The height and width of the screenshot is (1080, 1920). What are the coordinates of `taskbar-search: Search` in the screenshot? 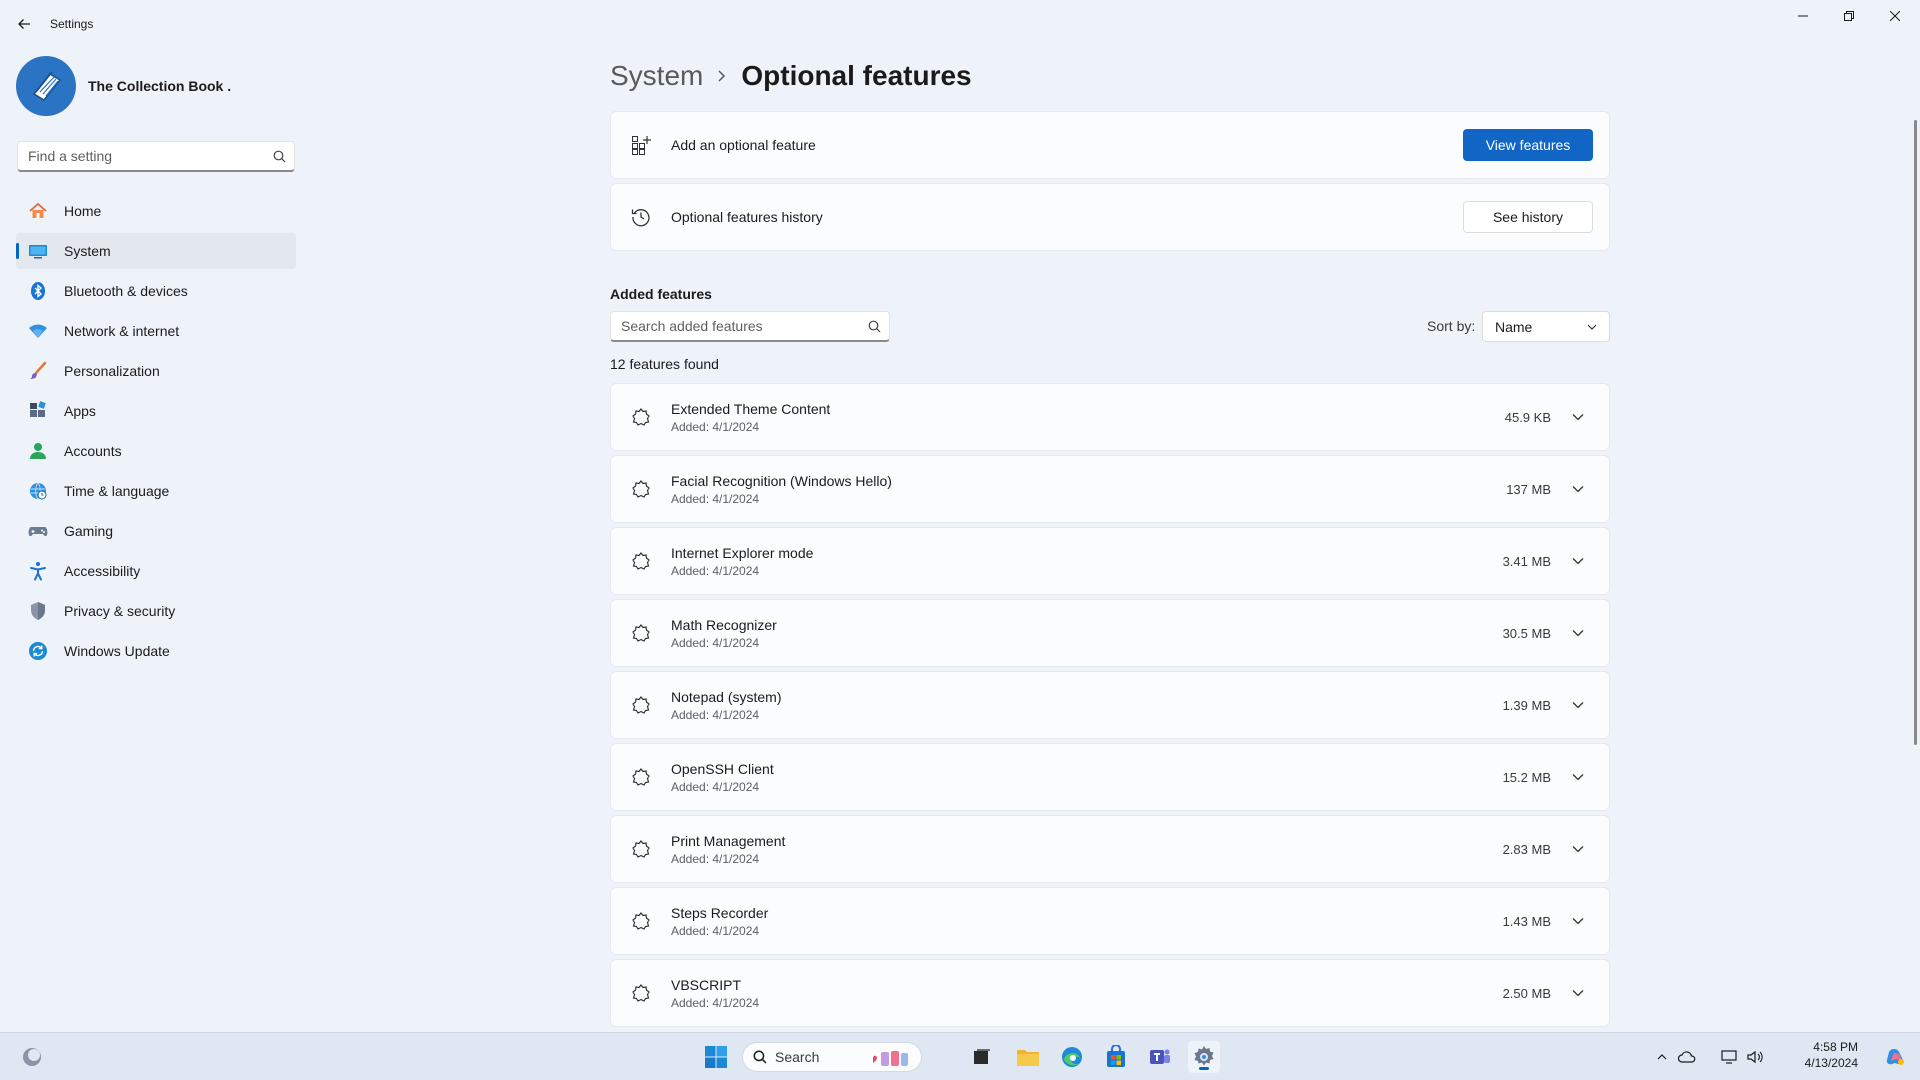 It's located at (832, 1057).